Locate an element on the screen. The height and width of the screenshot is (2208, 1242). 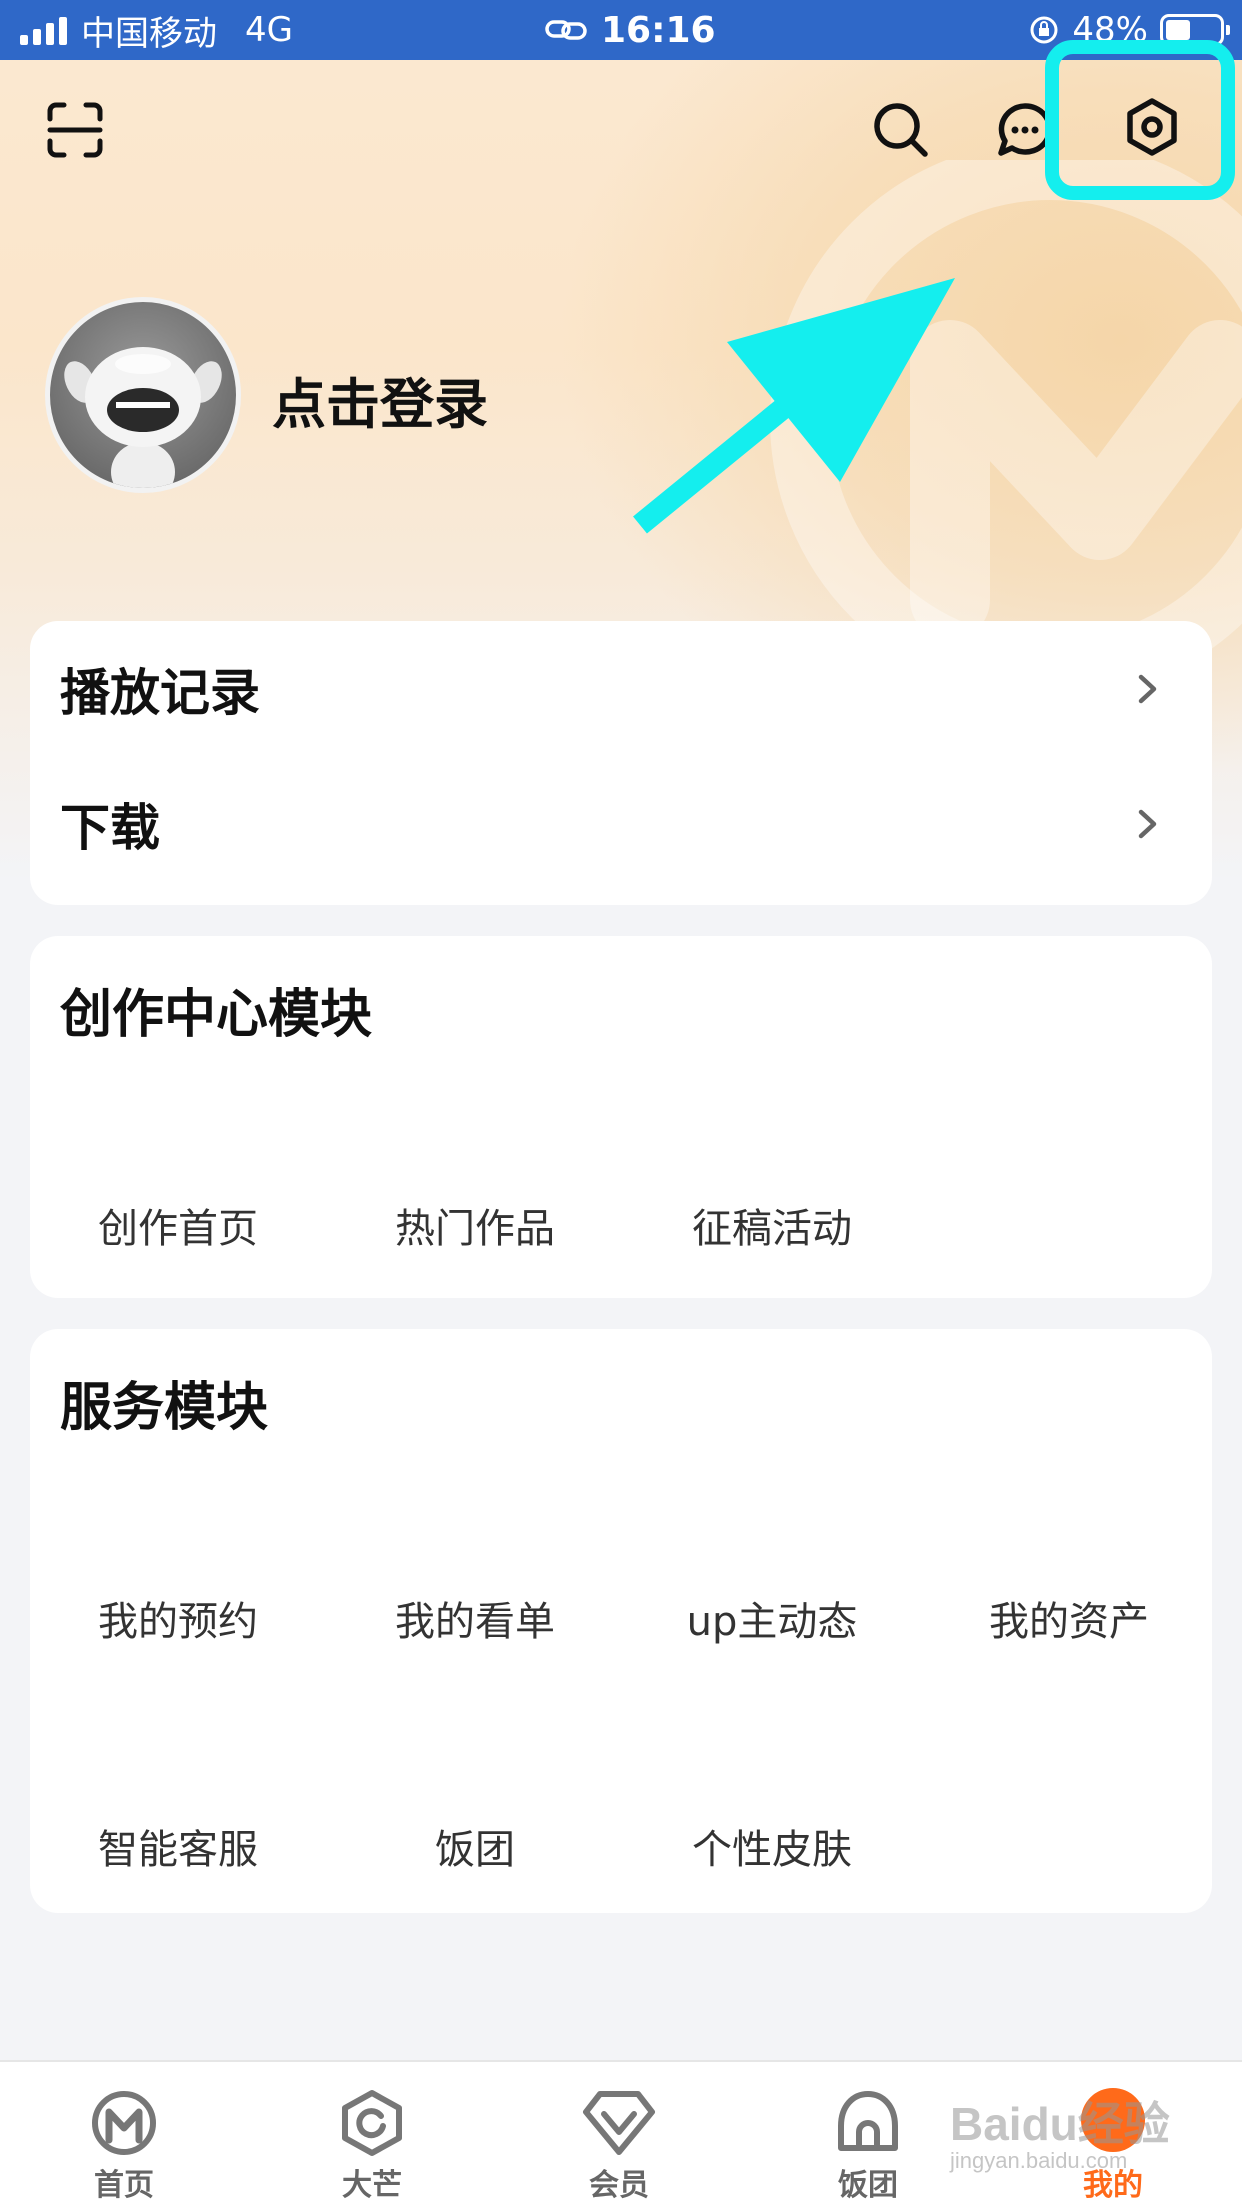
search-button is located at coordinates (901, 130).